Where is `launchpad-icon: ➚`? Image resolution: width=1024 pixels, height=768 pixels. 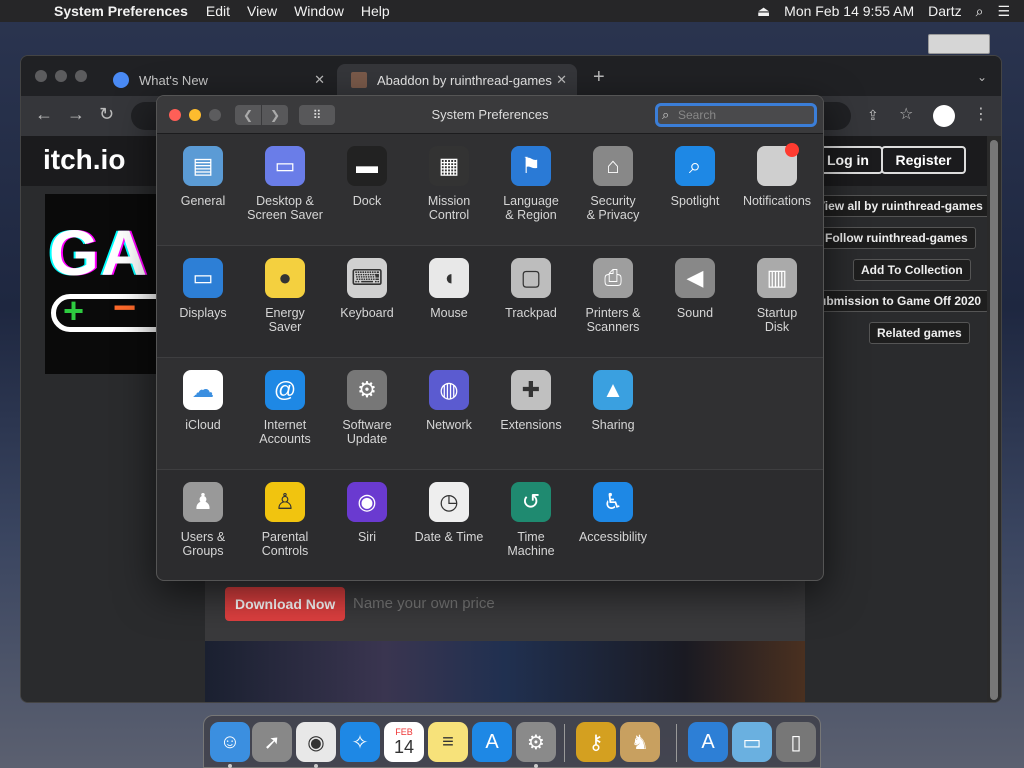 launchpad-icon: ➚ is located at coordinates (272, 742).